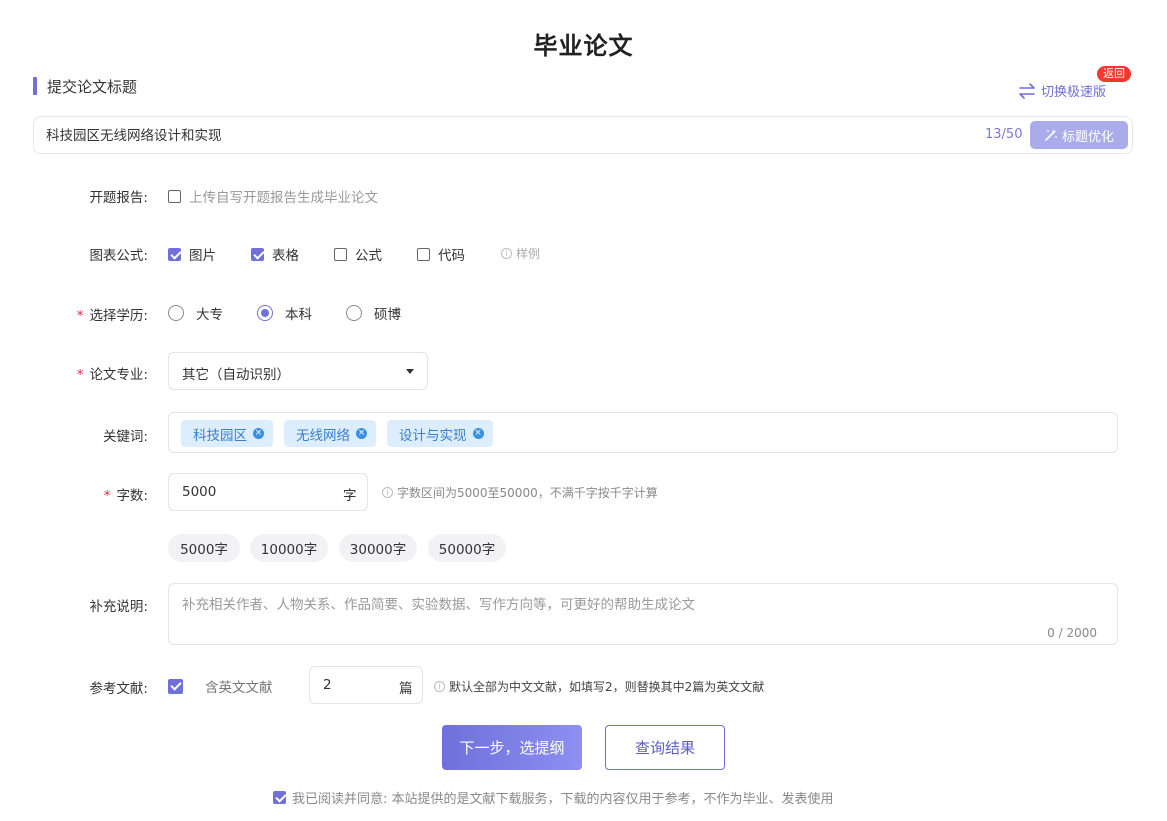 This screenshot has height=821, width=1167. Describe the element at coordinates (354, 313) in the screenshot. I see `master-doctor-radio` at that location.